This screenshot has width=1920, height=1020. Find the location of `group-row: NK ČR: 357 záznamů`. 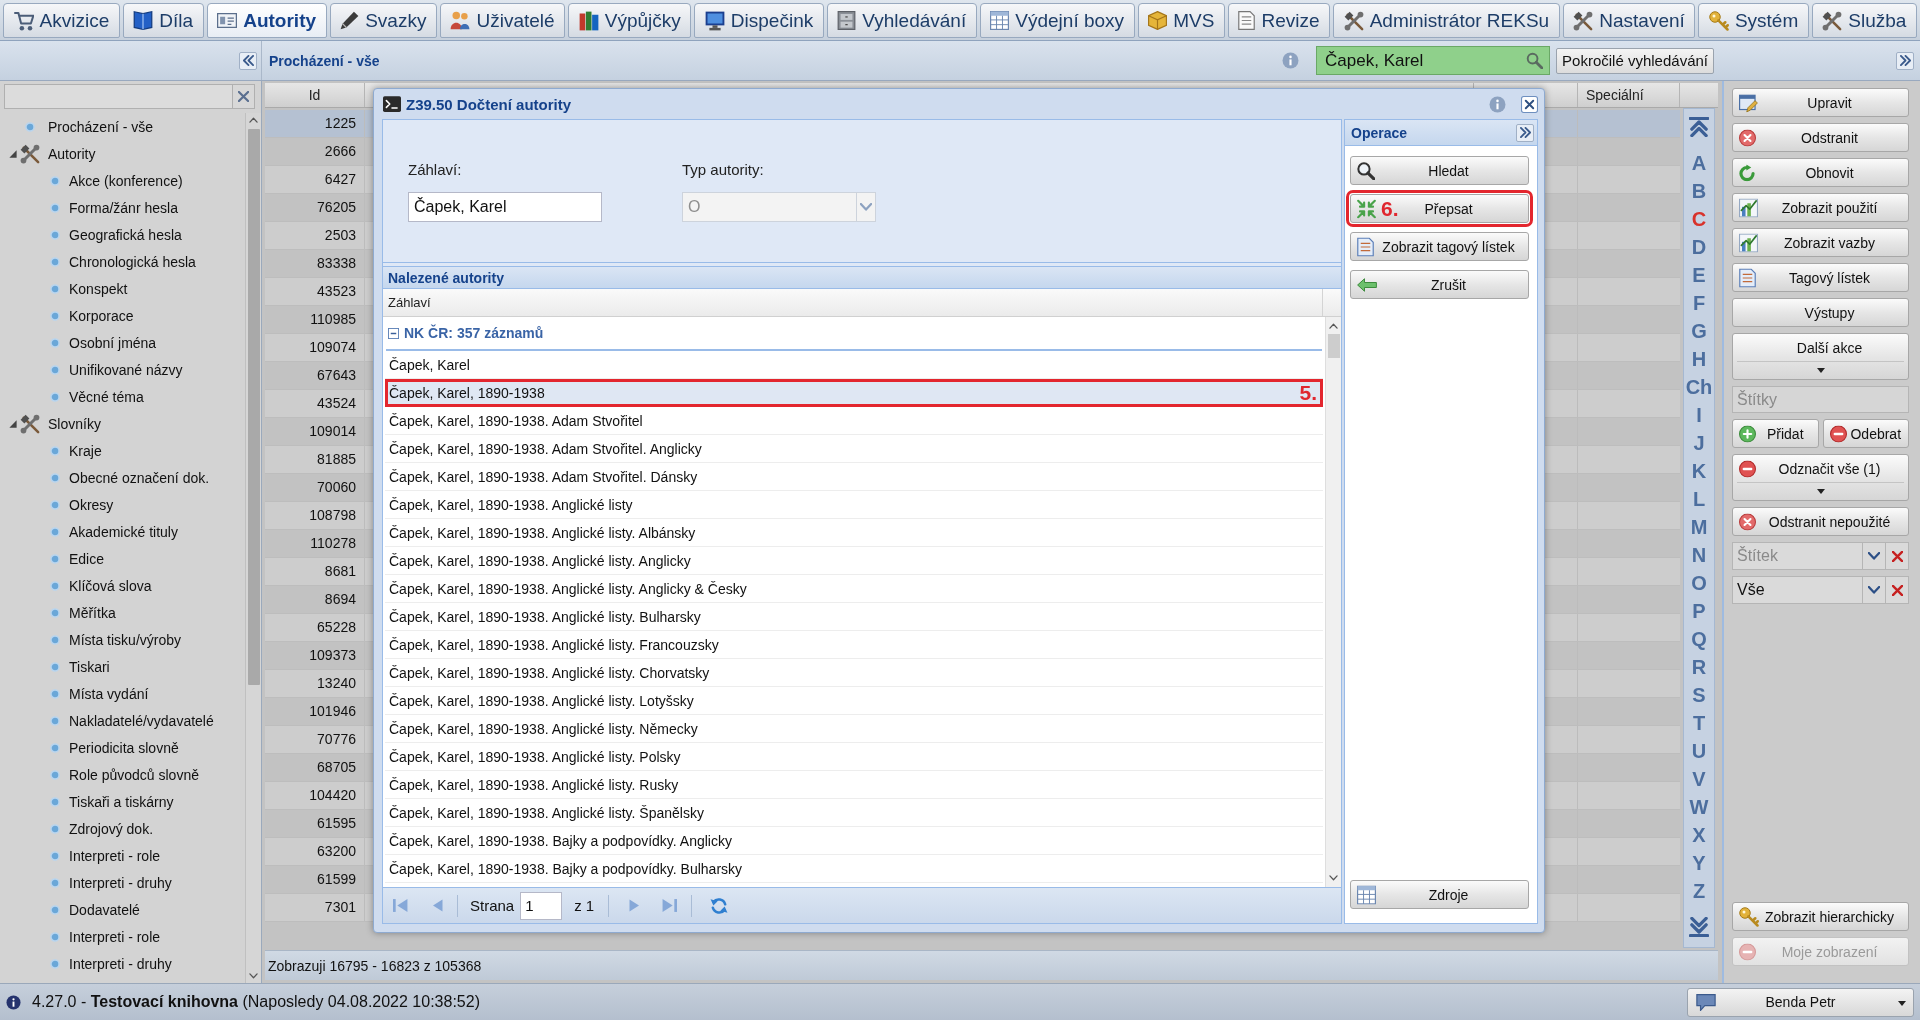

group-row: NK ČR: 357 záznamů is located at coordinates (854, 334).